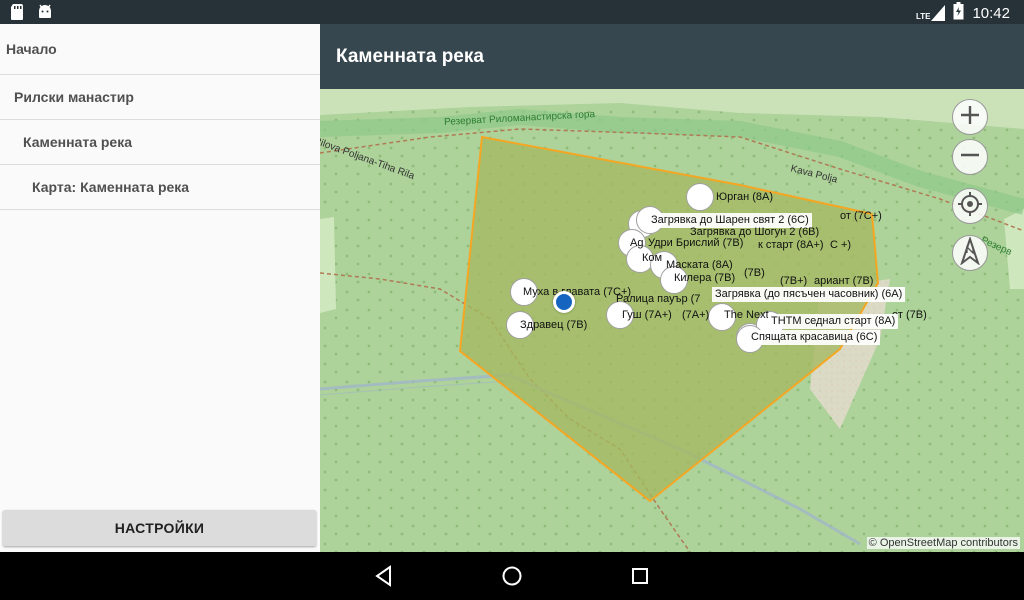  I want to click on problem-label: Килера (7В), so click(704, 278).